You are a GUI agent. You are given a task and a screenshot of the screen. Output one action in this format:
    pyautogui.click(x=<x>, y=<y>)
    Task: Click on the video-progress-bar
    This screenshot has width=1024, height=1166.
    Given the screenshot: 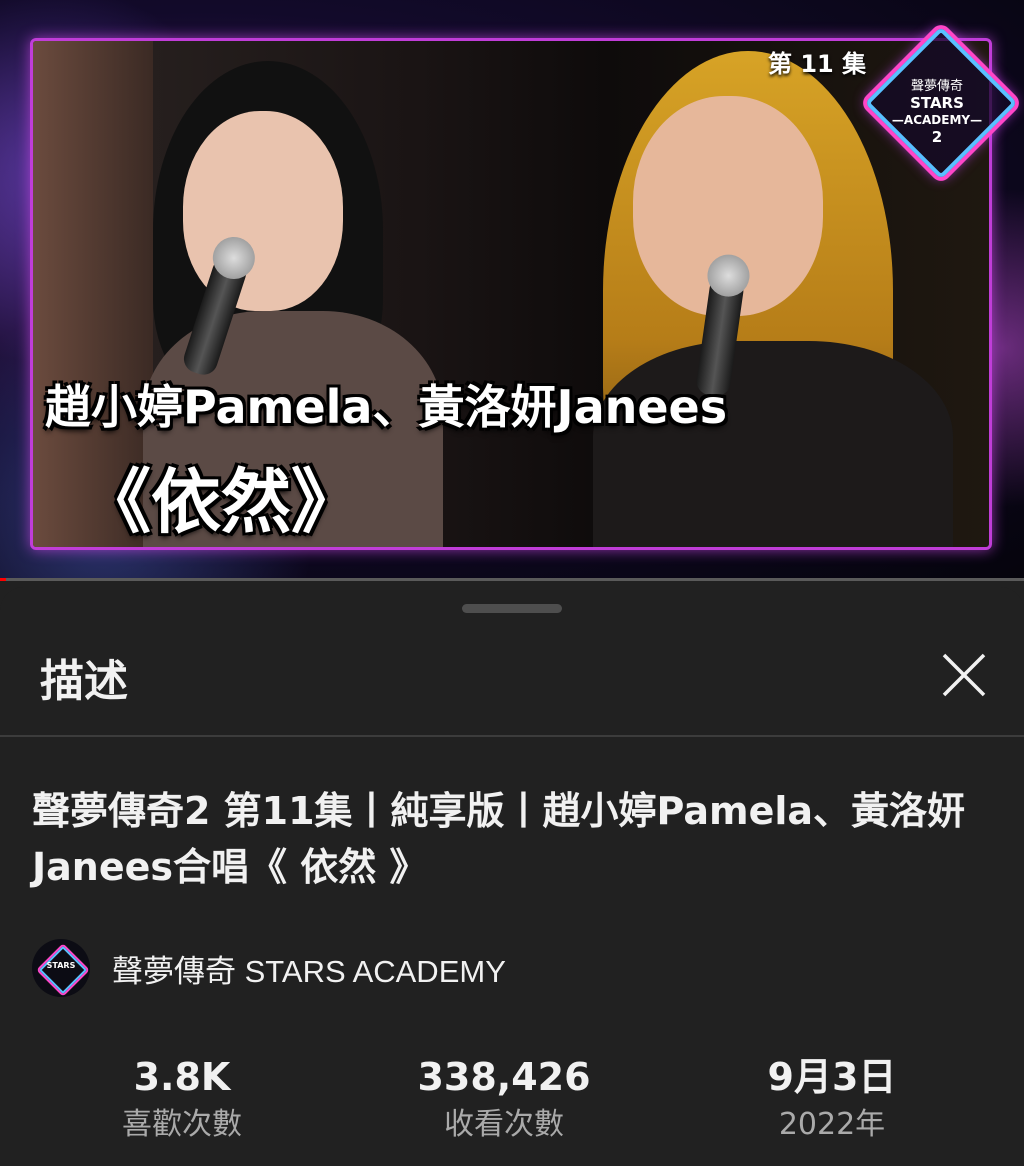 What is the action you would take?
    pyautogui.click(x=512, y=579)
    